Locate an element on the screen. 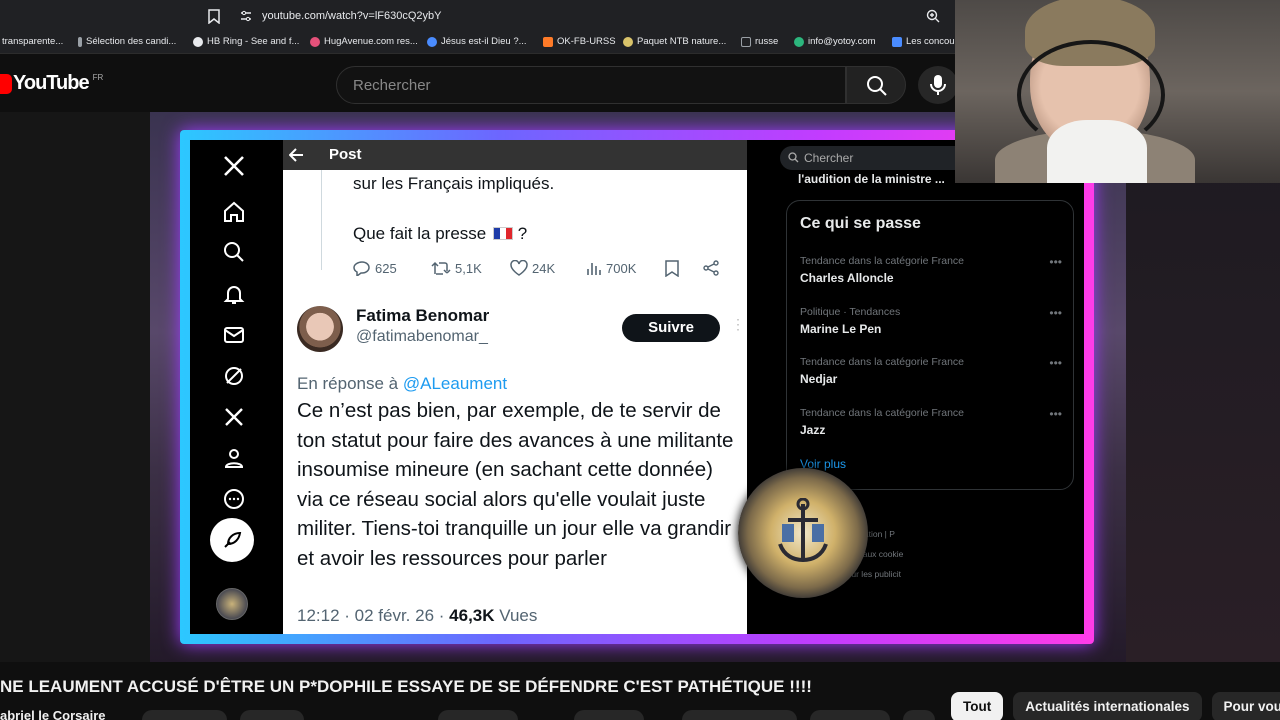 The width and height of the screenshot is (1280, 720). voice-search-button is located at coordinates (938, 85).